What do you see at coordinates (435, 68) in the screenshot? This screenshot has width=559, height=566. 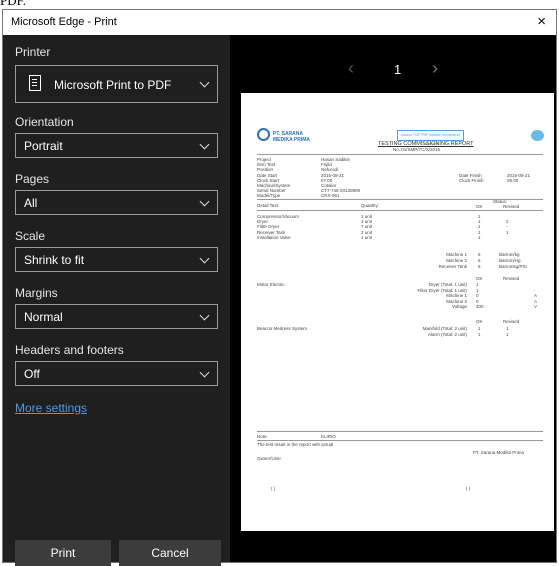 I see `next-page-icon: ›` at bounding box center [435, 68].